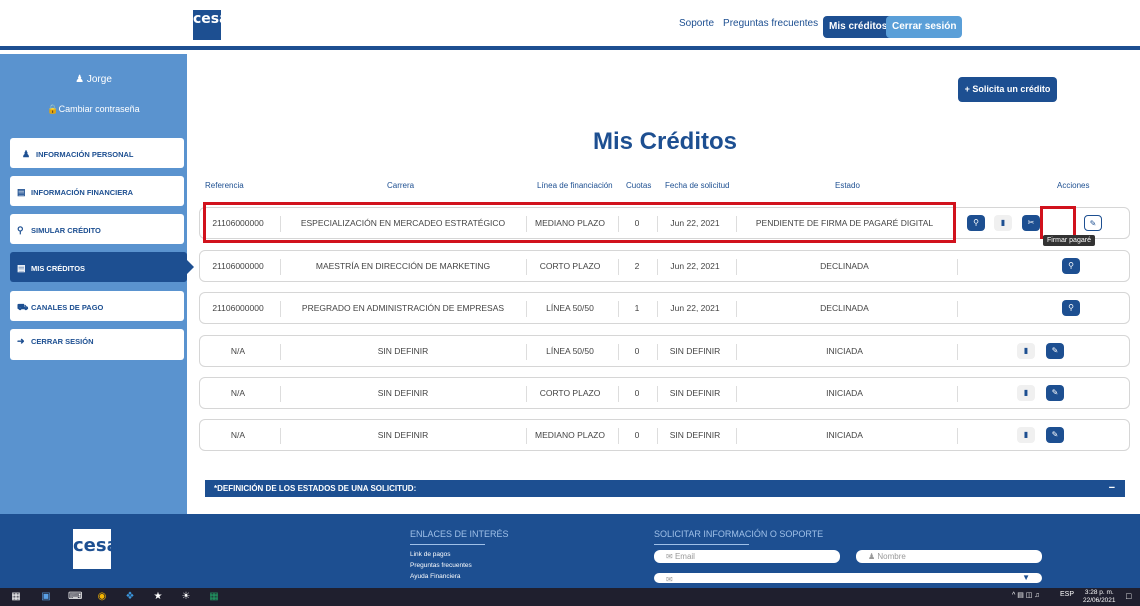  What do you see at coordinates (66, 230) in the screenshot?
I see `sidebar-item-label: SIMULAR CRÉDITO` at bounding box center [66, 230].